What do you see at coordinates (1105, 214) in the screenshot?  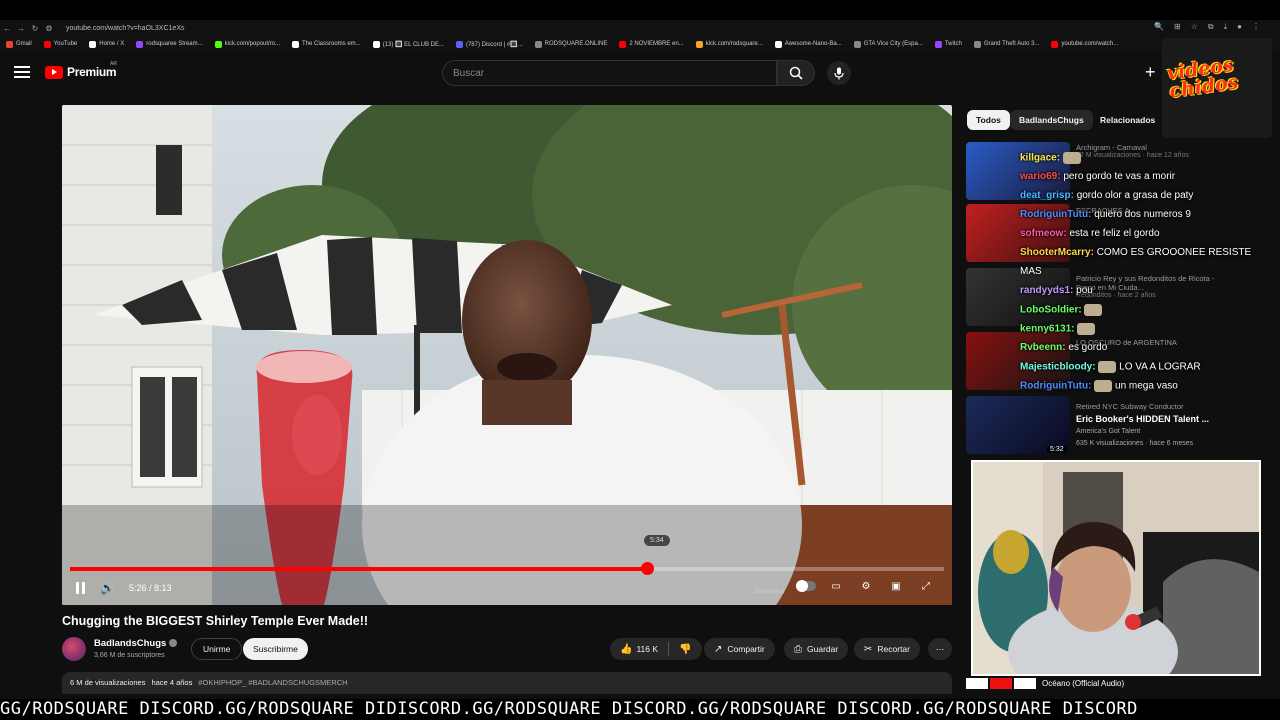 I see `chat-message: RodriguinTutu: quiero dos numeros 9` at bounding box center [1105, 214].